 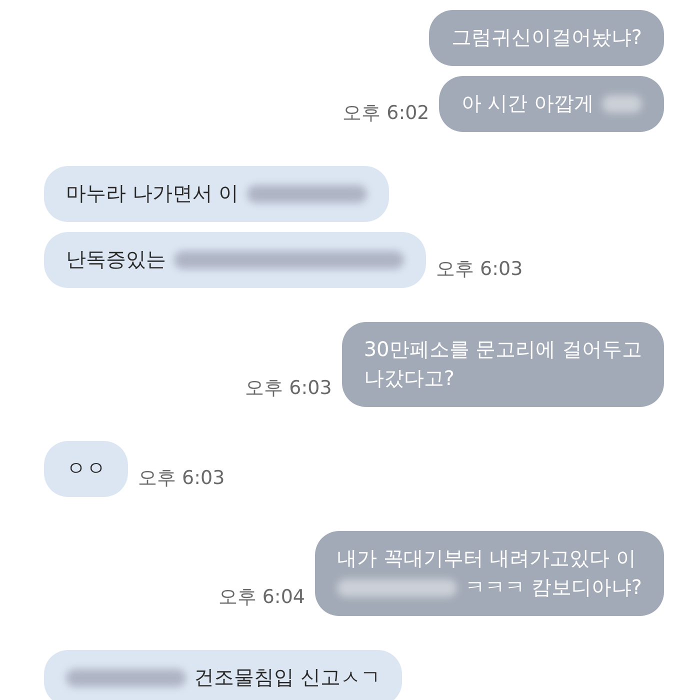 What do you see at coordinates (546, 37) in the screenshot?
I see `message-text: 그럼귀신이걸어놨냐?` at bounding box center [546, 37].